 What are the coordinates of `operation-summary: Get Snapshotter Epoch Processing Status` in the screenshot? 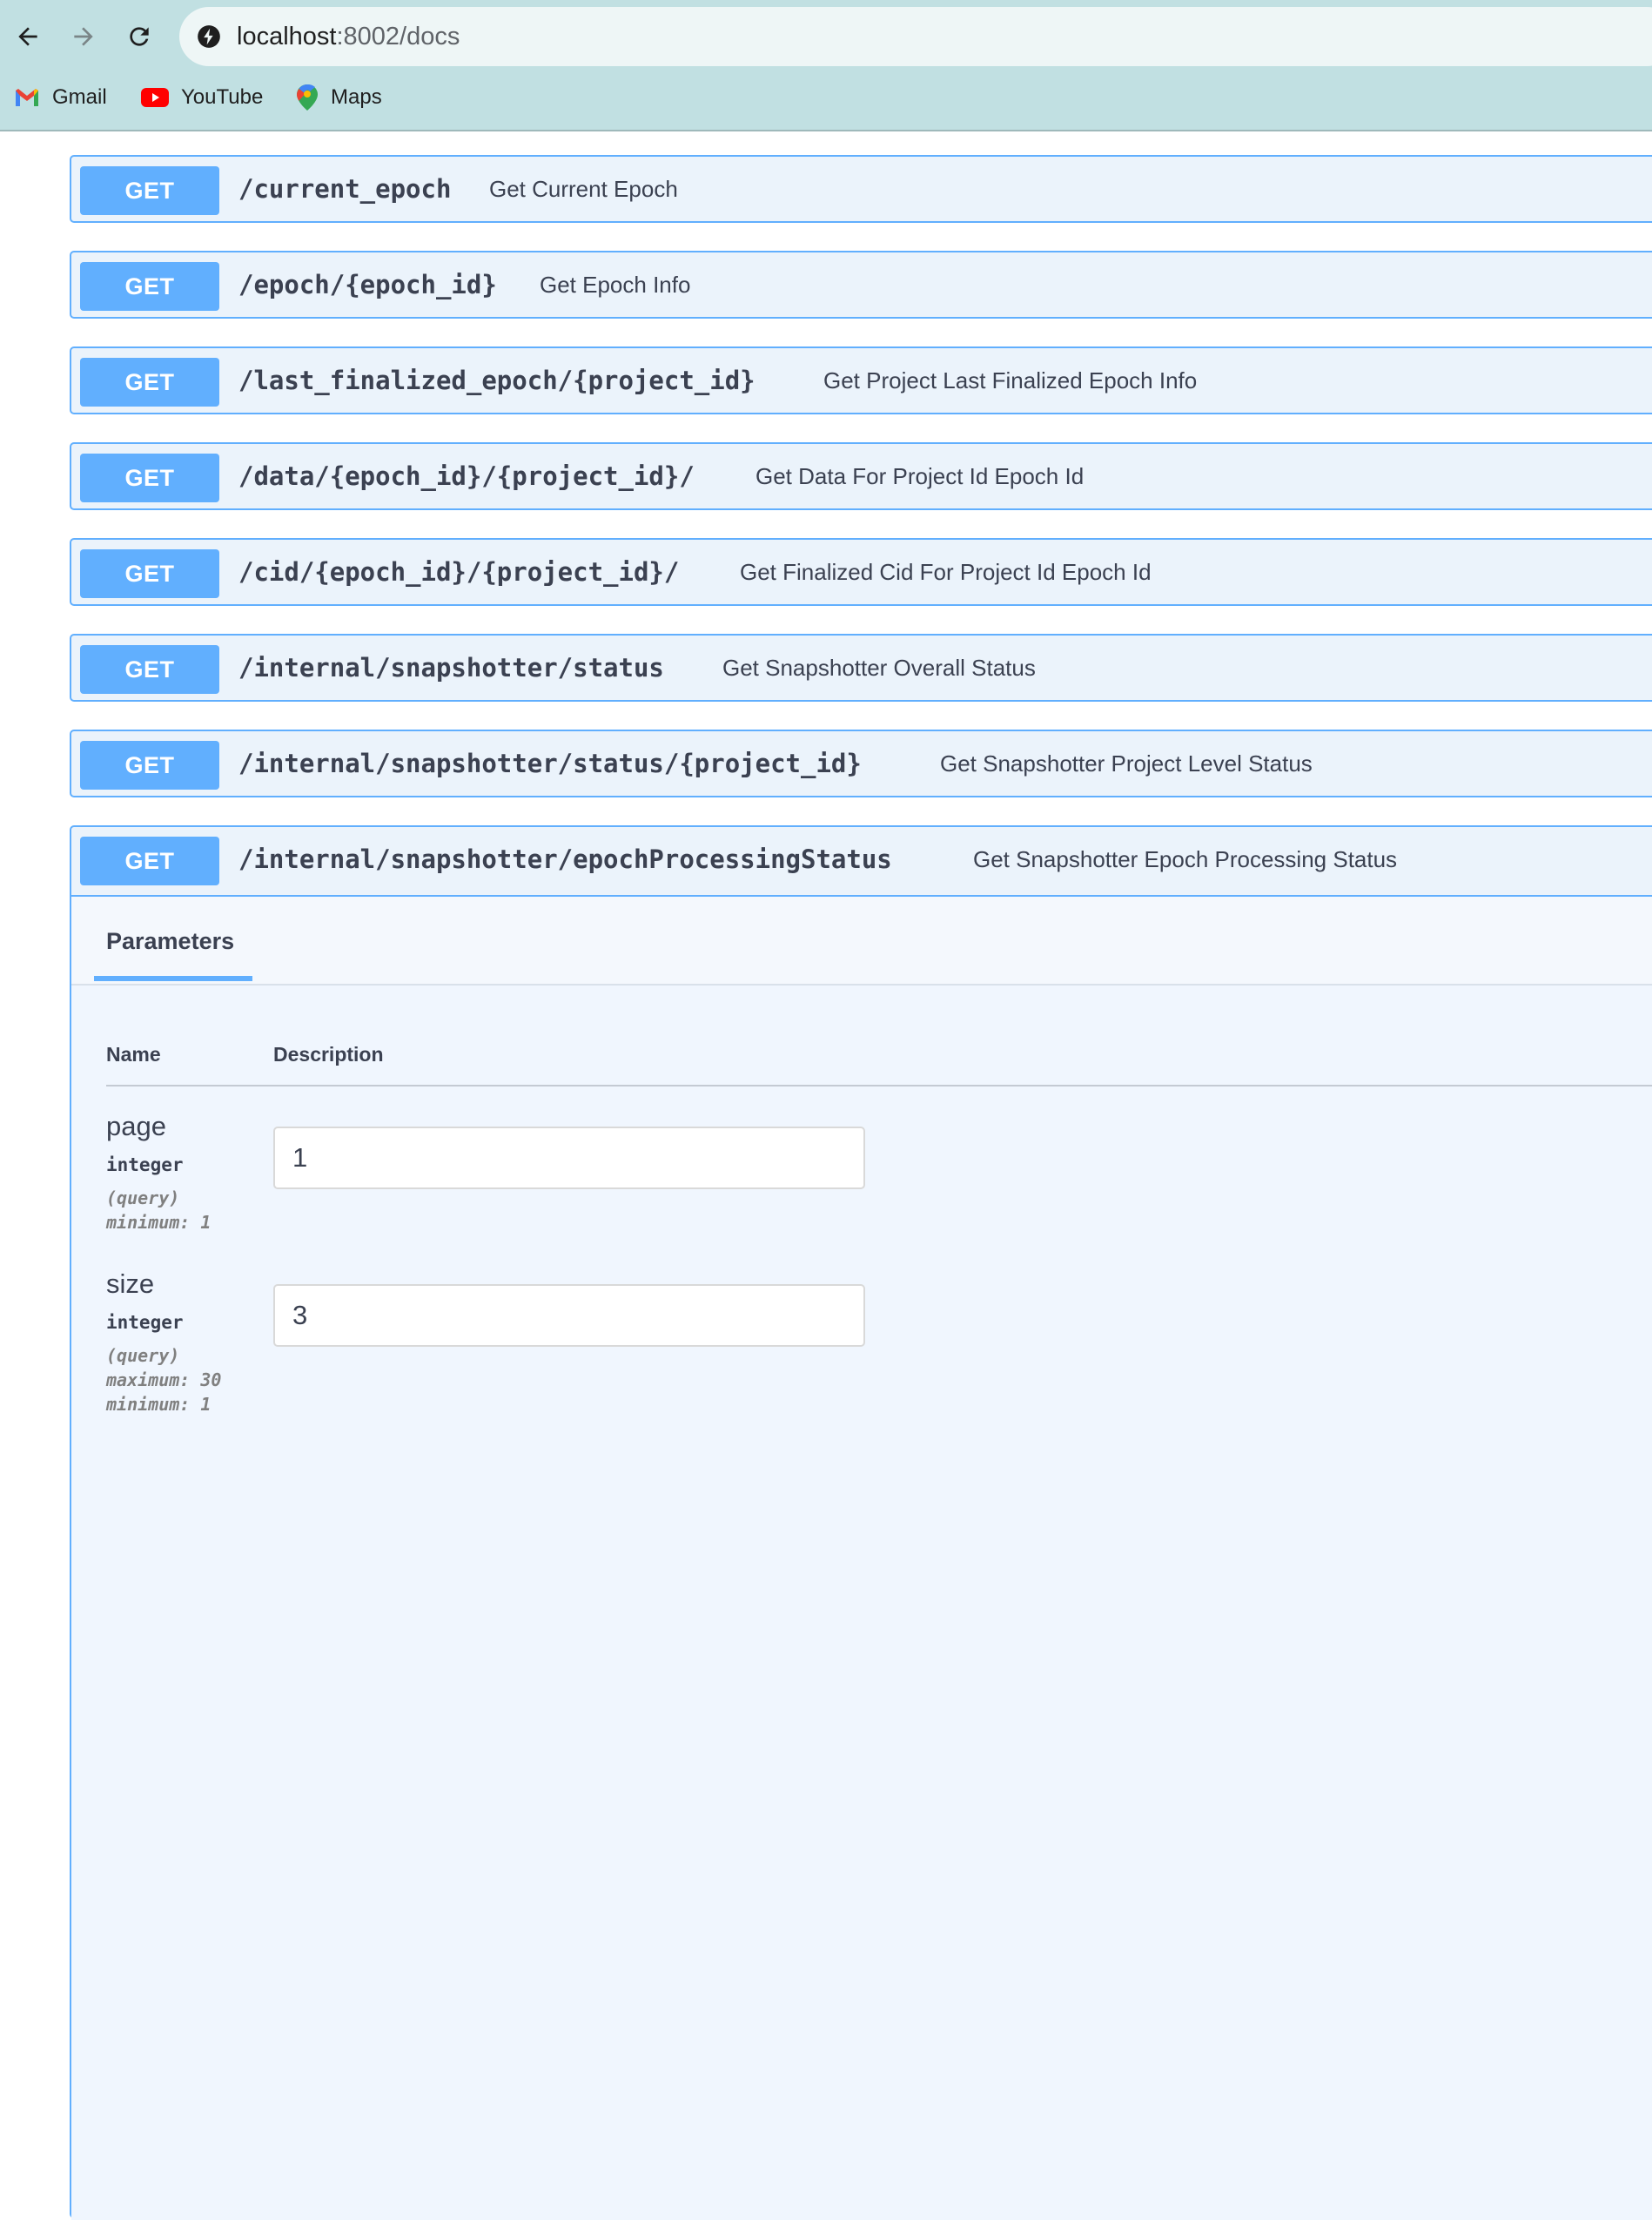 It's located at (1185, 859).